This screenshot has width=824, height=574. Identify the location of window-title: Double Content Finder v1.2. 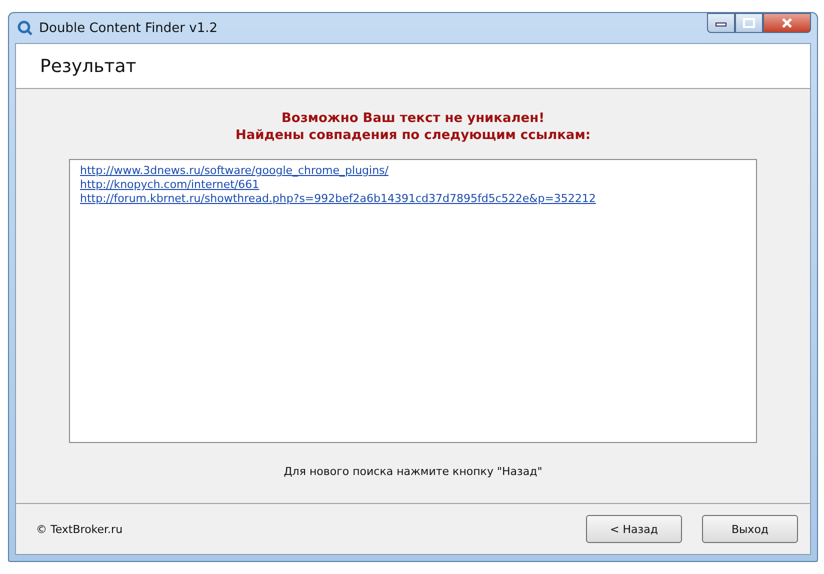
(128, 28).